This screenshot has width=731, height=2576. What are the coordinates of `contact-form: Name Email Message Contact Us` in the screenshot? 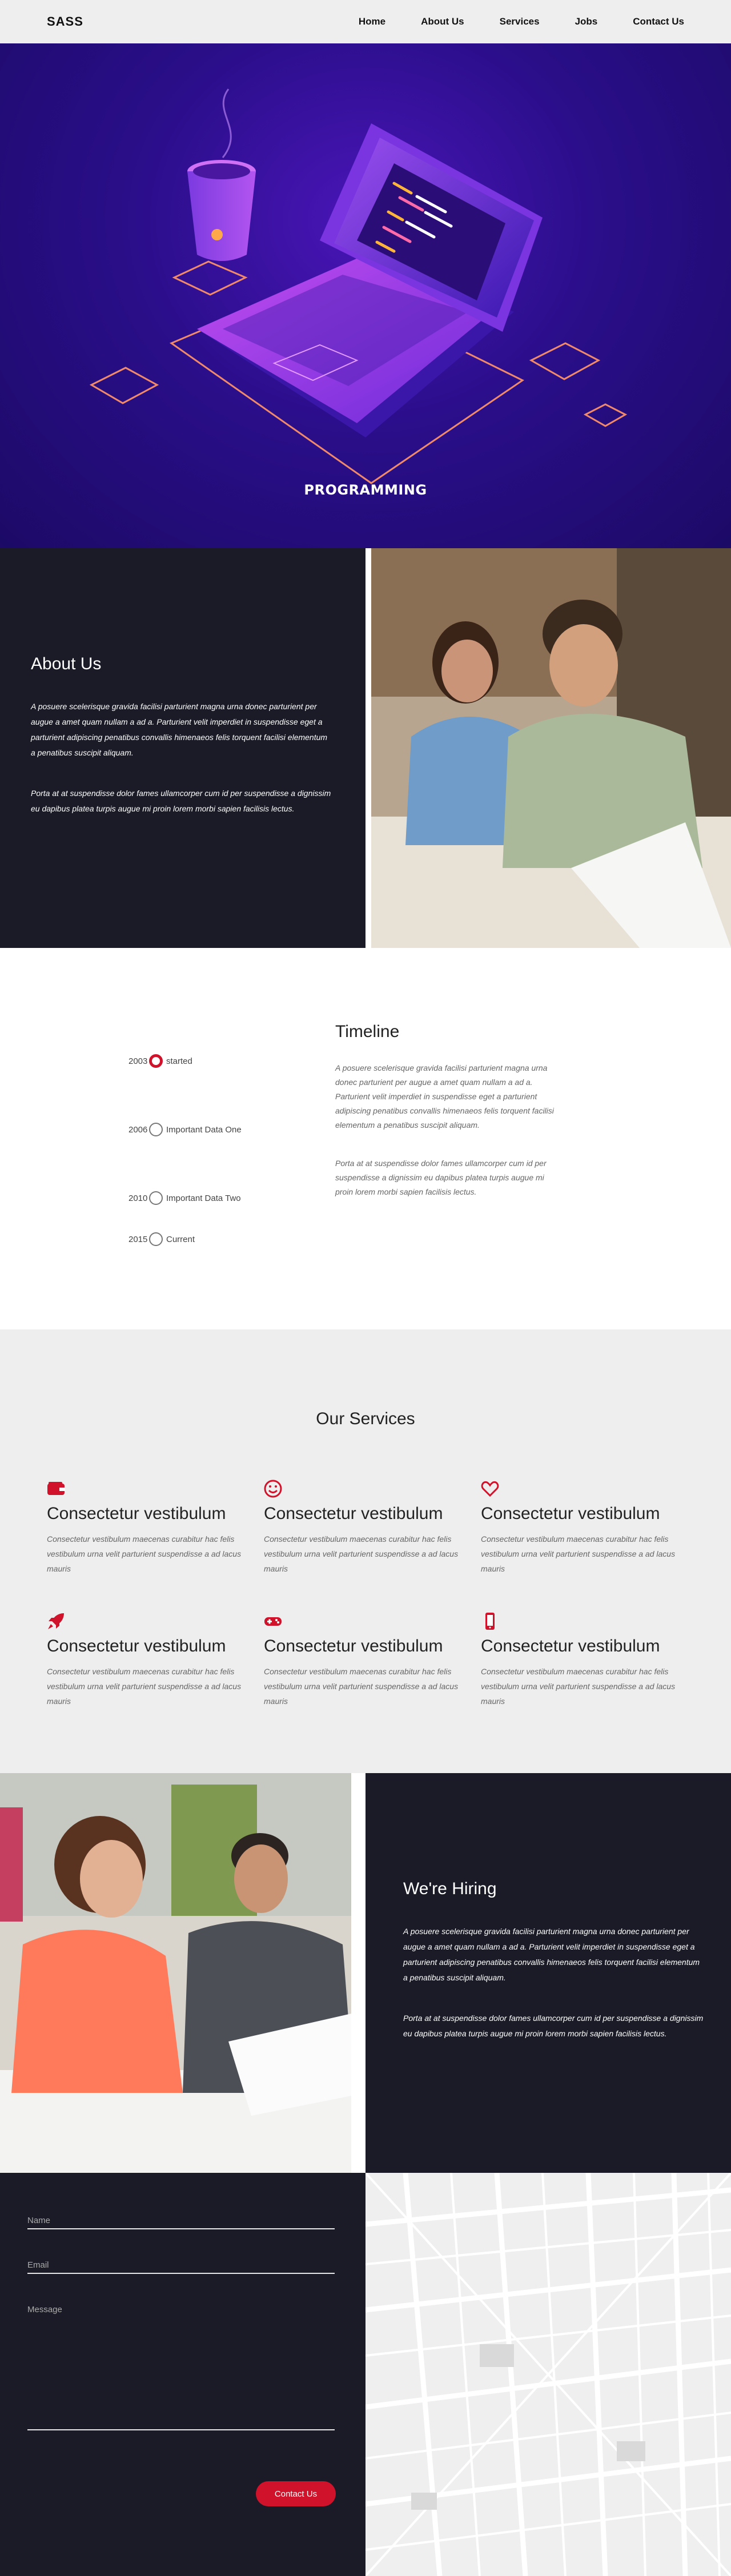 It's located at (183, 2374).